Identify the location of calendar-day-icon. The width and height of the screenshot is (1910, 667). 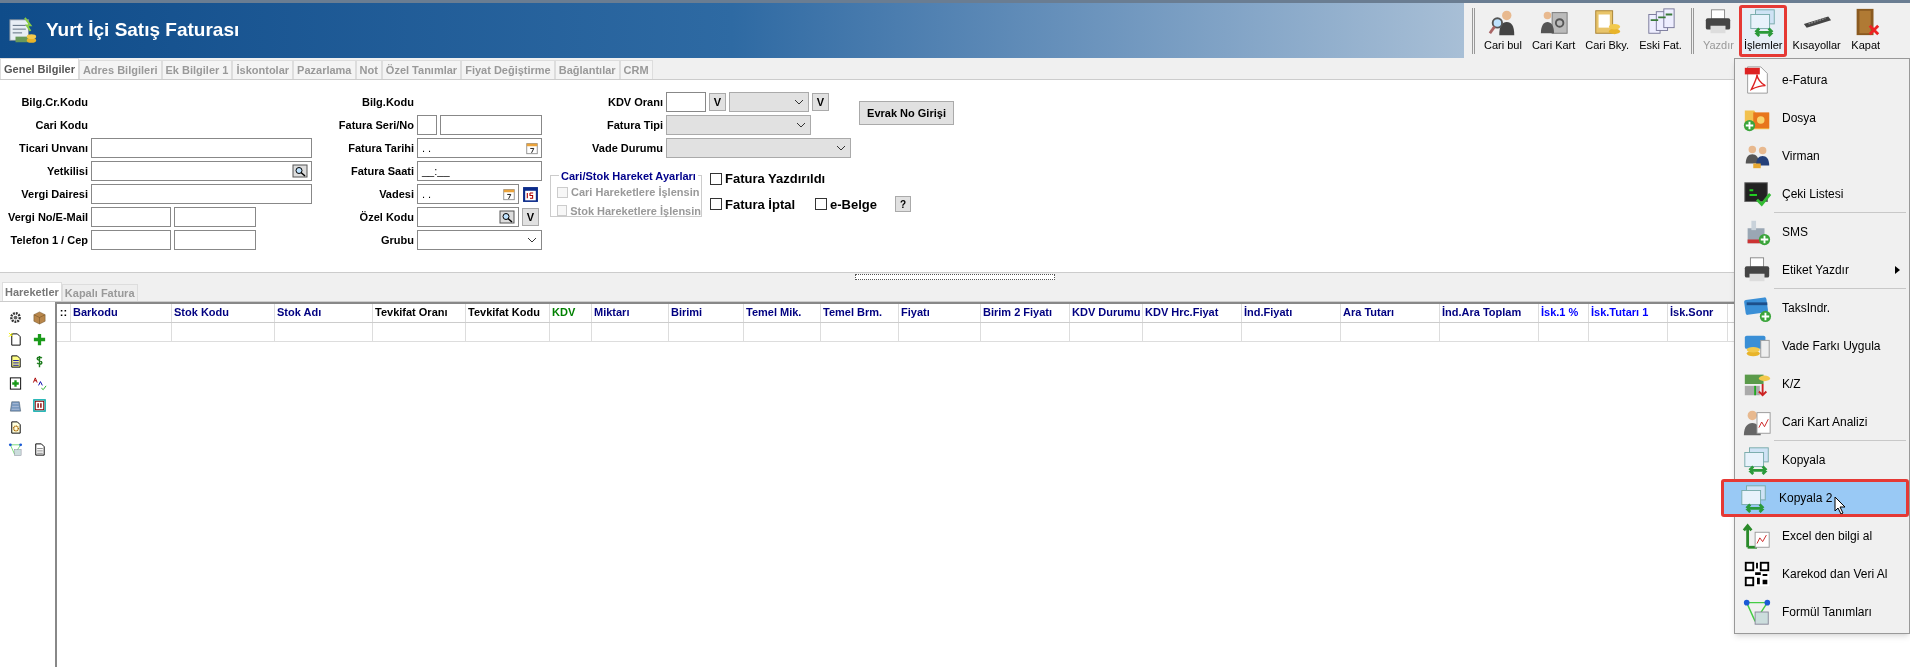
(530, 194).